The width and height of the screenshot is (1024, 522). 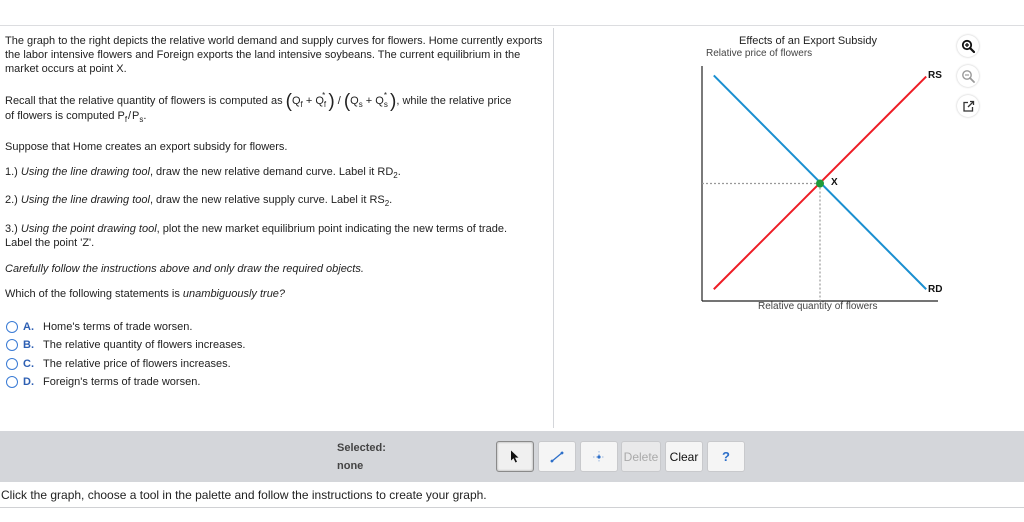 What do you see at coordinates (818, 306) in the screenshot?
I see `x-axis-label: Relative quantity of flowers` at bounding box center [818, 306].